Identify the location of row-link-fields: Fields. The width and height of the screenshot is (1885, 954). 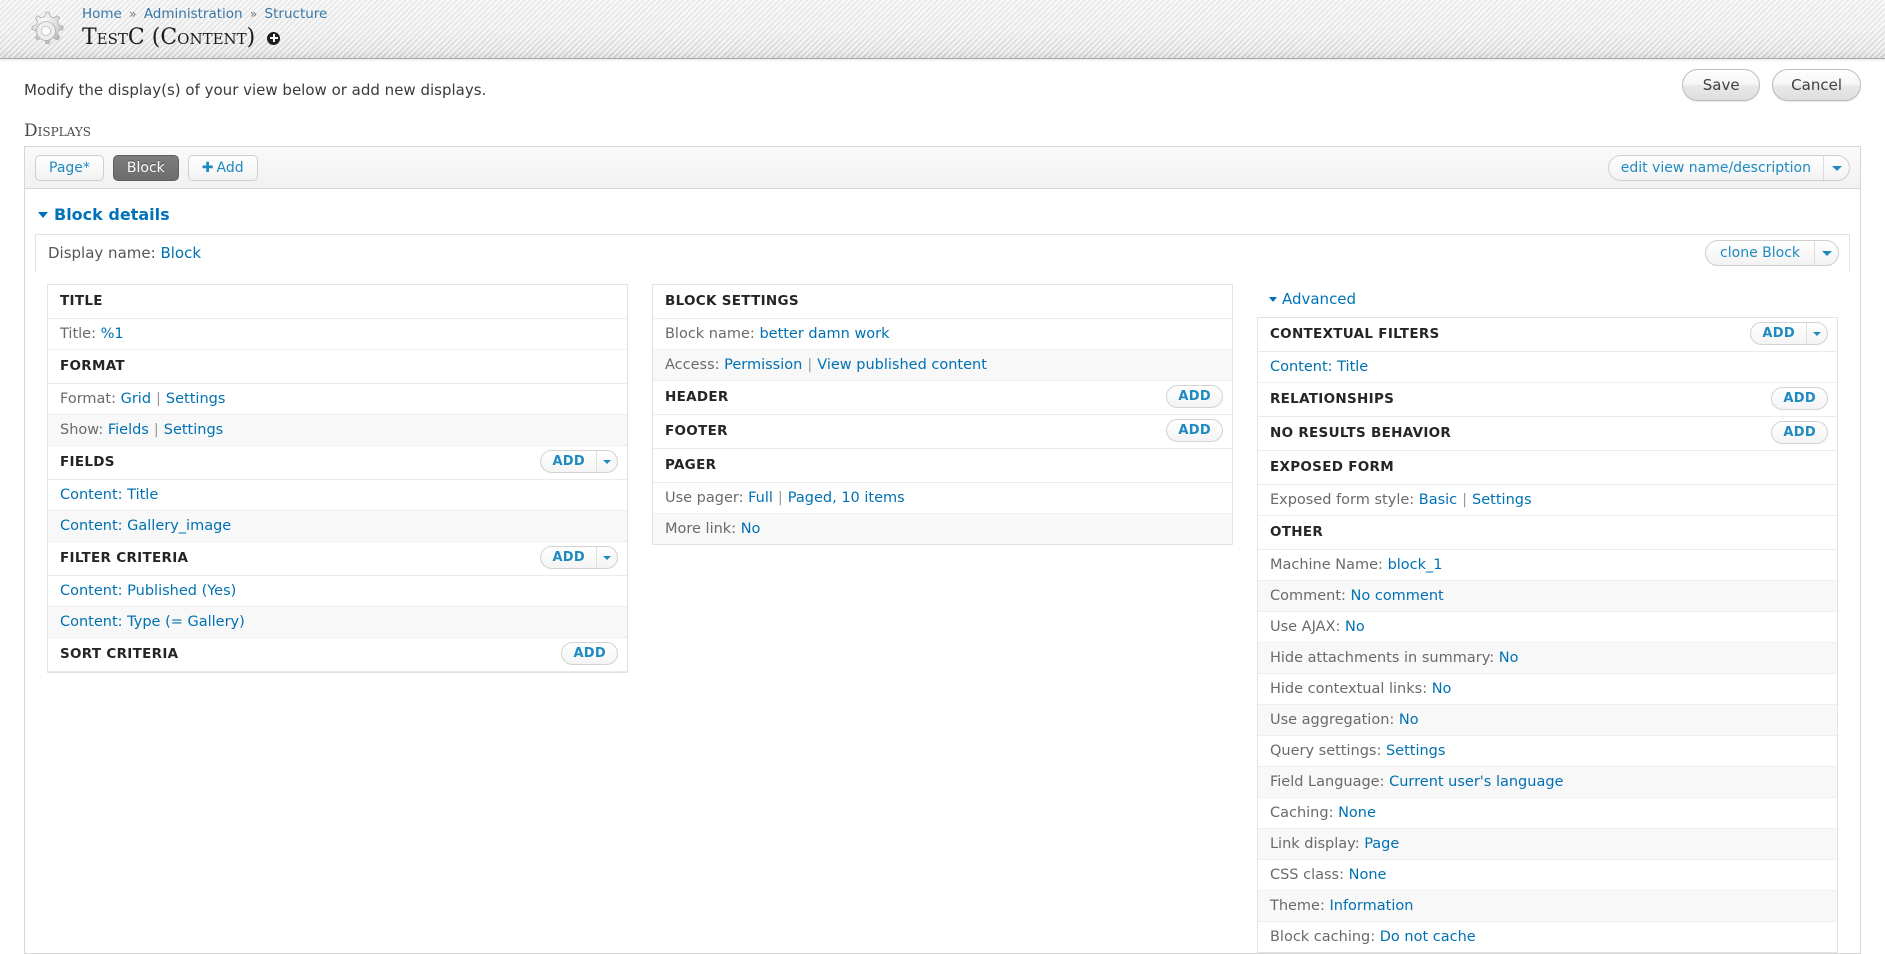
(128, 430).